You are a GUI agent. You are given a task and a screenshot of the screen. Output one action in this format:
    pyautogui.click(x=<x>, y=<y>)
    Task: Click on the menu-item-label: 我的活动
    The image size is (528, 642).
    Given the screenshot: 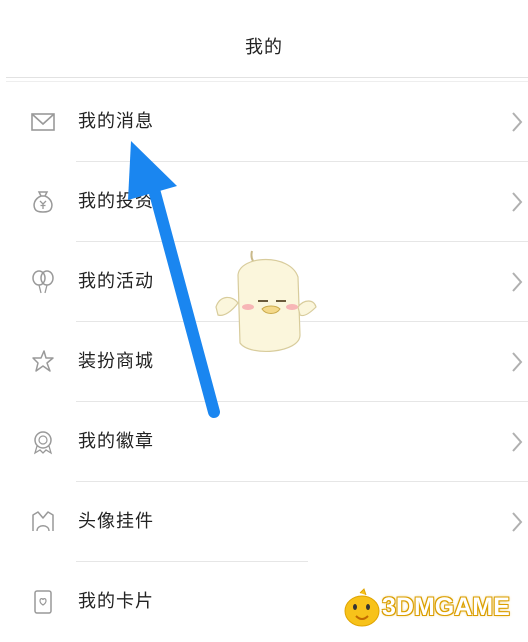 What is the action you would take?
    pyautogui.click(x=116, y=281)
    